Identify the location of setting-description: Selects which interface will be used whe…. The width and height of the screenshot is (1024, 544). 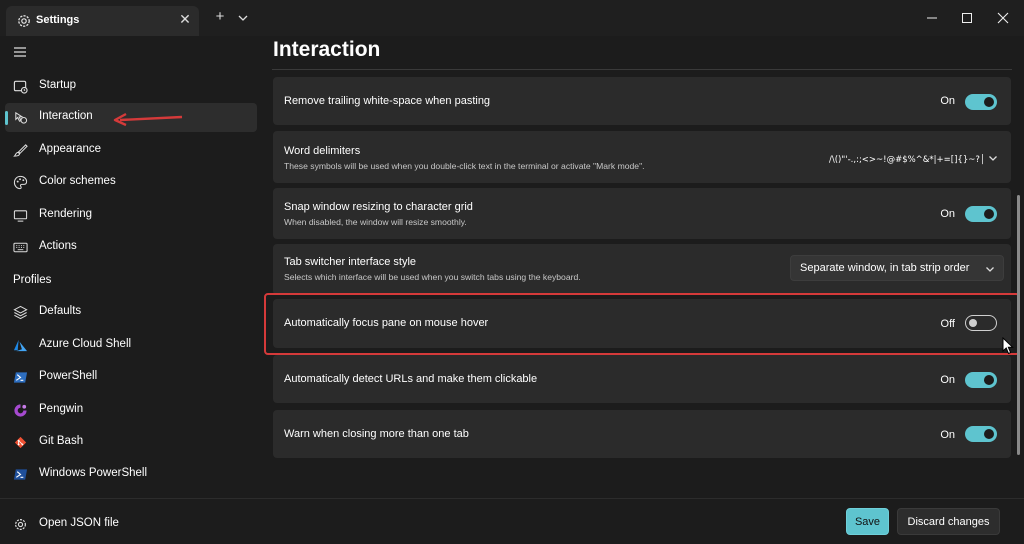
(432, 277).